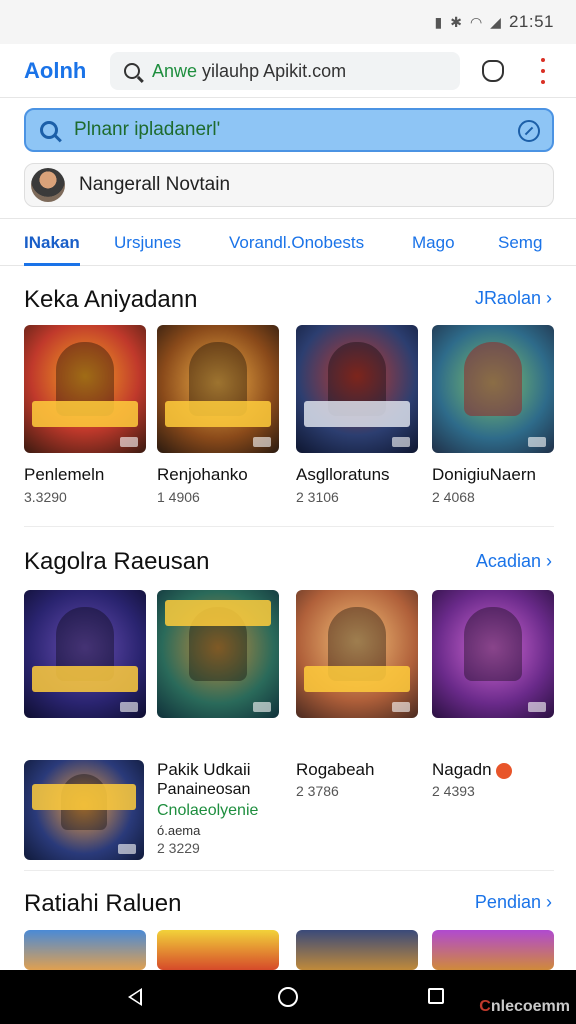 This screenshot has height=1024, width=576. Describe the element at coordinates (52, 249) in the screenshot. I see `tab-inakan: INakan` at that location.